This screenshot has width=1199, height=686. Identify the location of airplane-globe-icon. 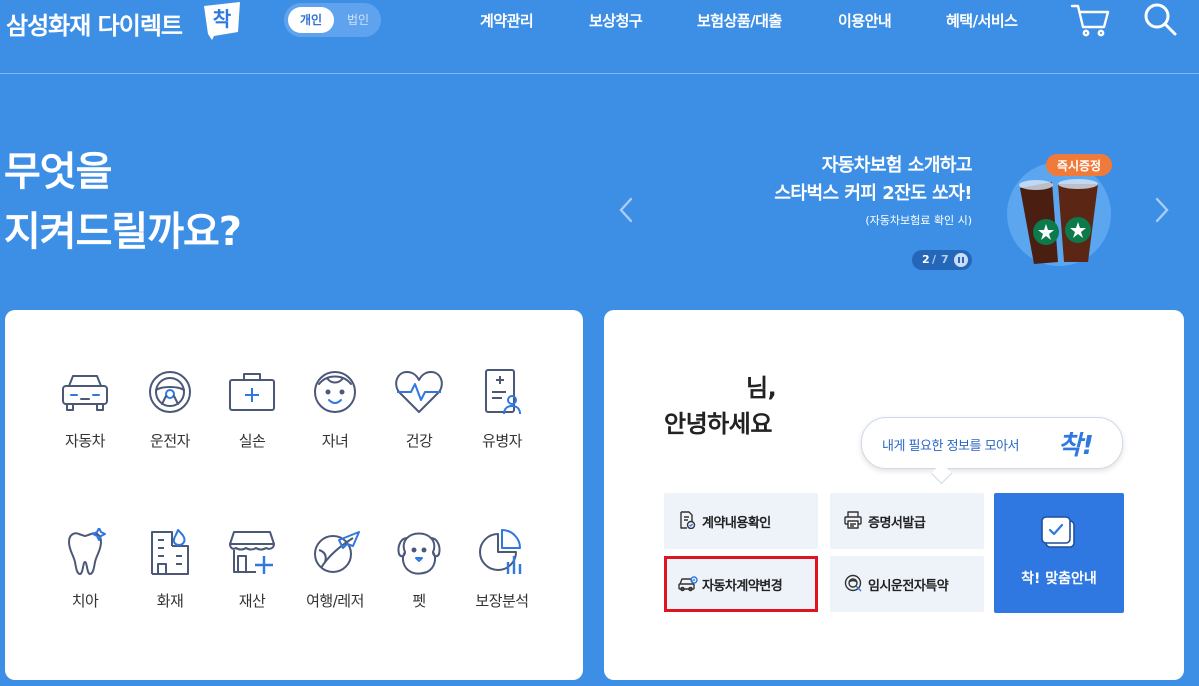
(337, 552).